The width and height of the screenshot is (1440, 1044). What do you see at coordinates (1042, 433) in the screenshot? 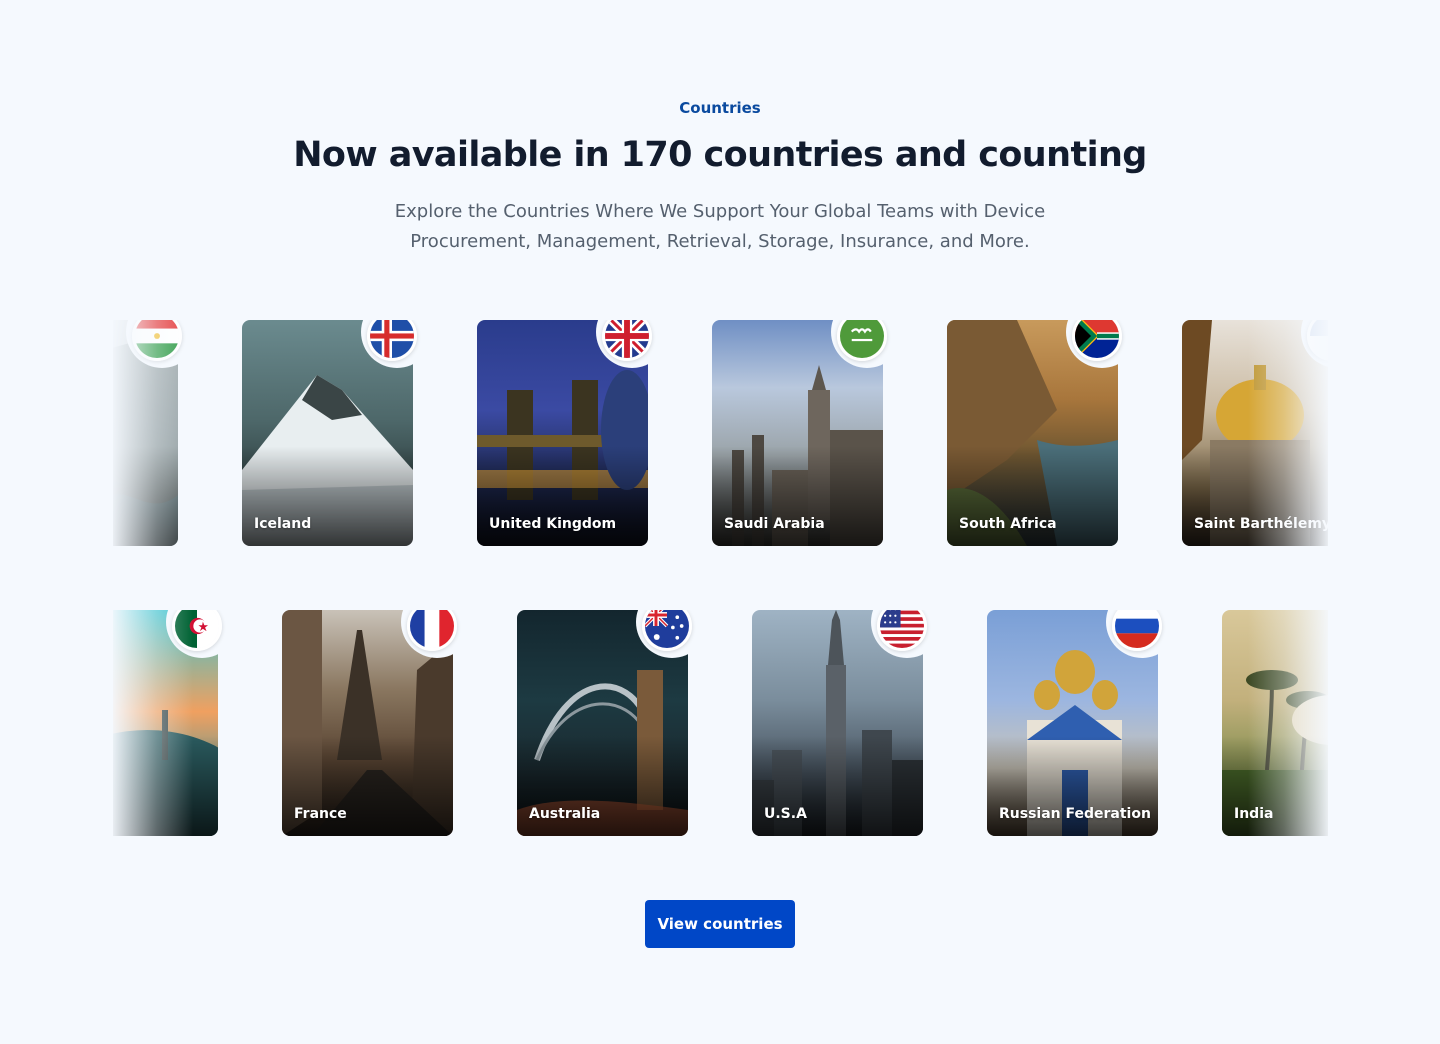
I see `country-card-south-africa: South Africa` at bounding box center [1042, 433].